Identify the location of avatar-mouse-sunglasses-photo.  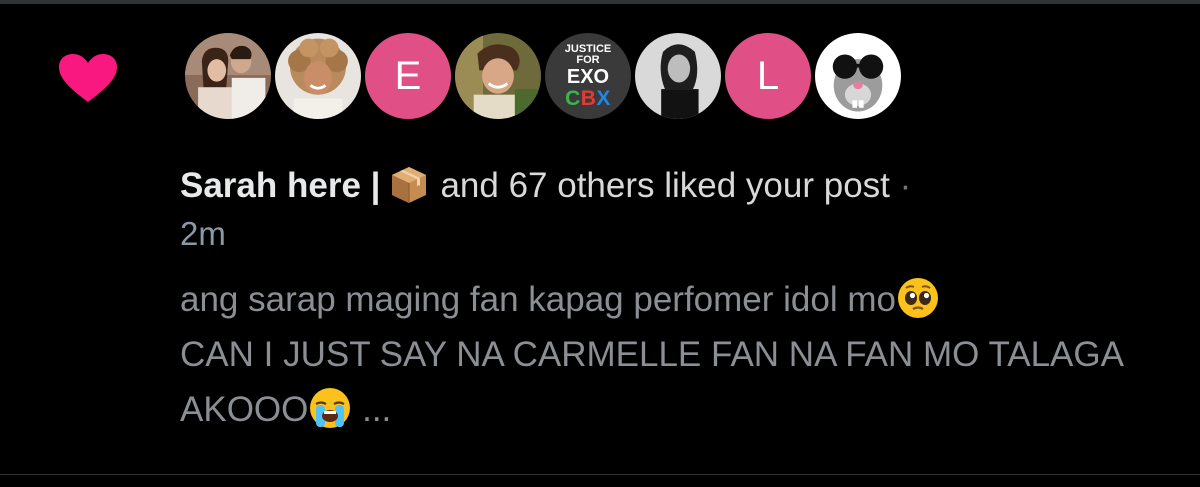
(858, 76).